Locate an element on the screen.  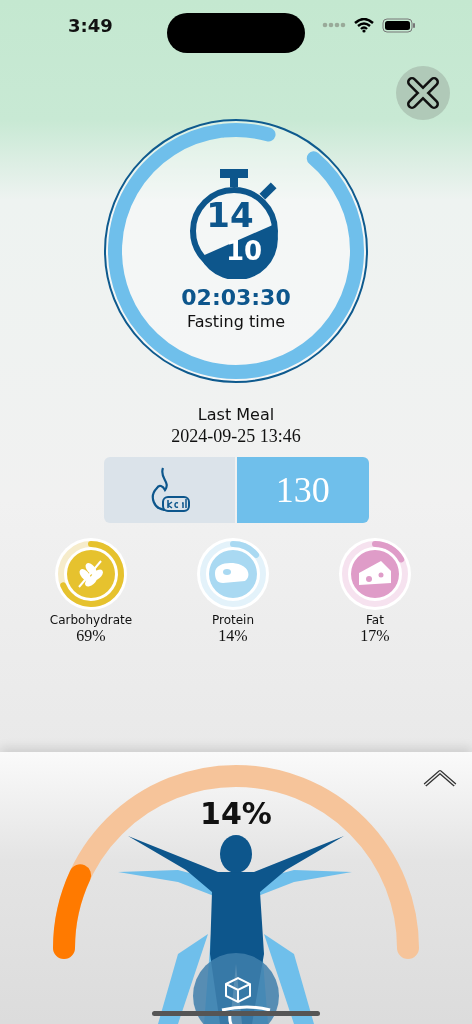
close-button is located at coordinates (423, 93).